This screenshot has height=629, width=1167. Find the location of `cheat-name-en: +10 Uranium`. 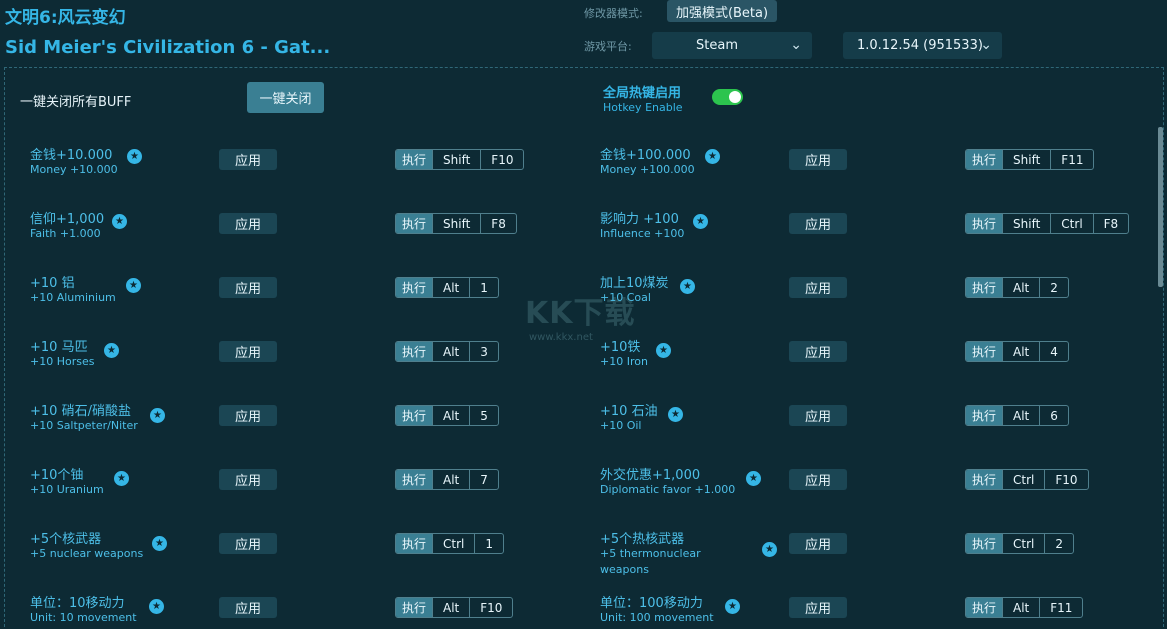

cheat-name-en: +10 Uranium is located at coordinates (67, 489).